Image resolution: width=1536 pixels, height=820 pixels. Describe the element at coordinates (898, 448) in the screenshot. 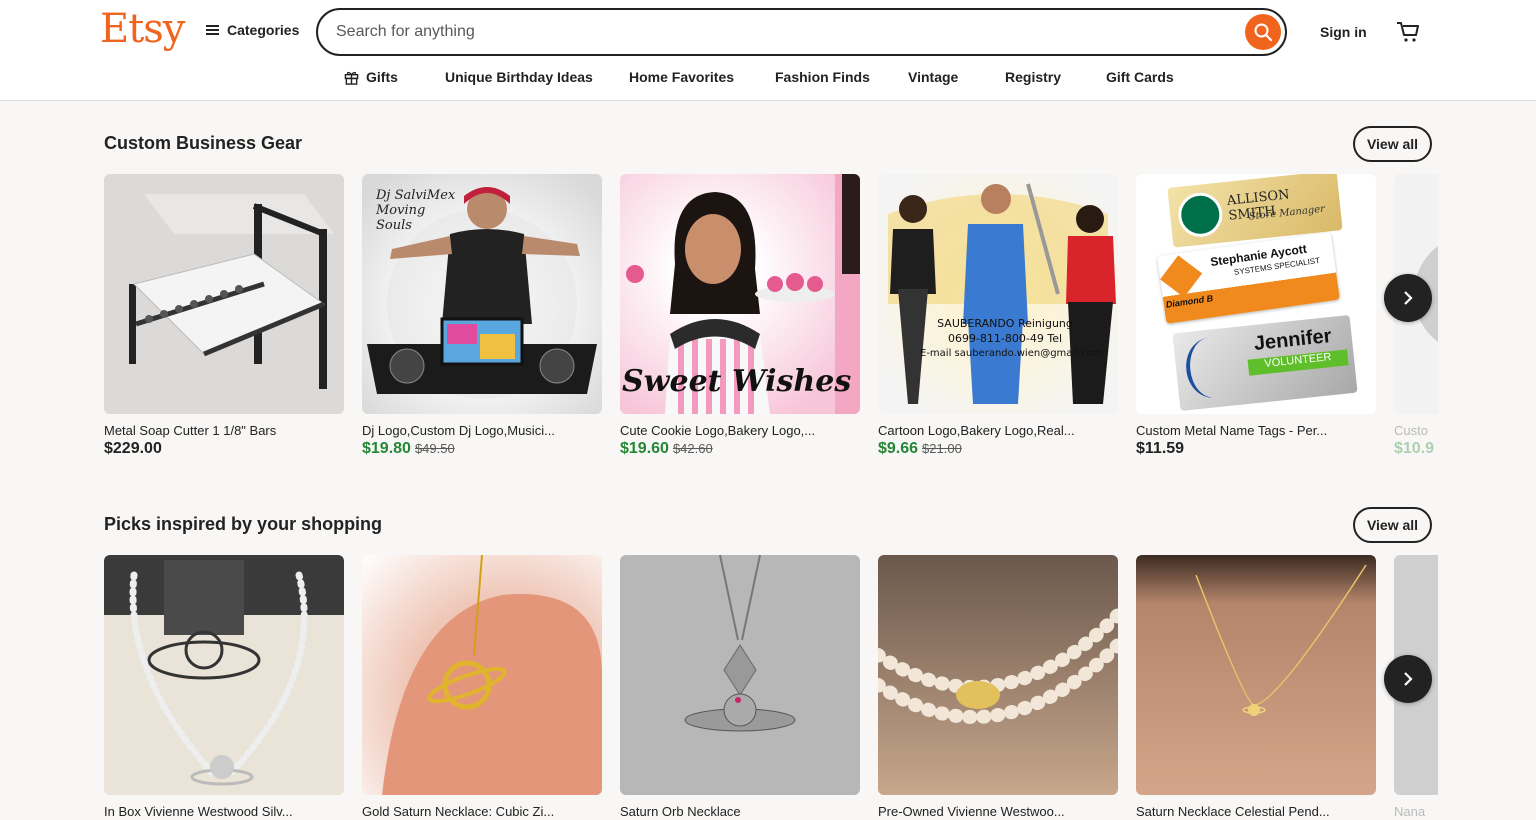

I see `product-price: $9.66` at that location.